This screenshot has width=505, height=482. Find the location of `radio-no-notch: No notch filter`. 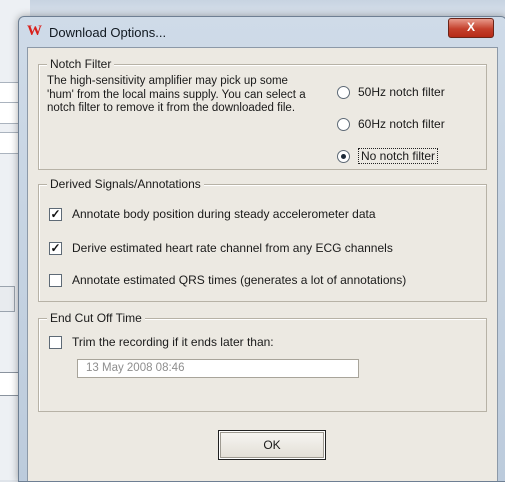

radio-no-notch: No notch filter is located at coordinates (388, 156).